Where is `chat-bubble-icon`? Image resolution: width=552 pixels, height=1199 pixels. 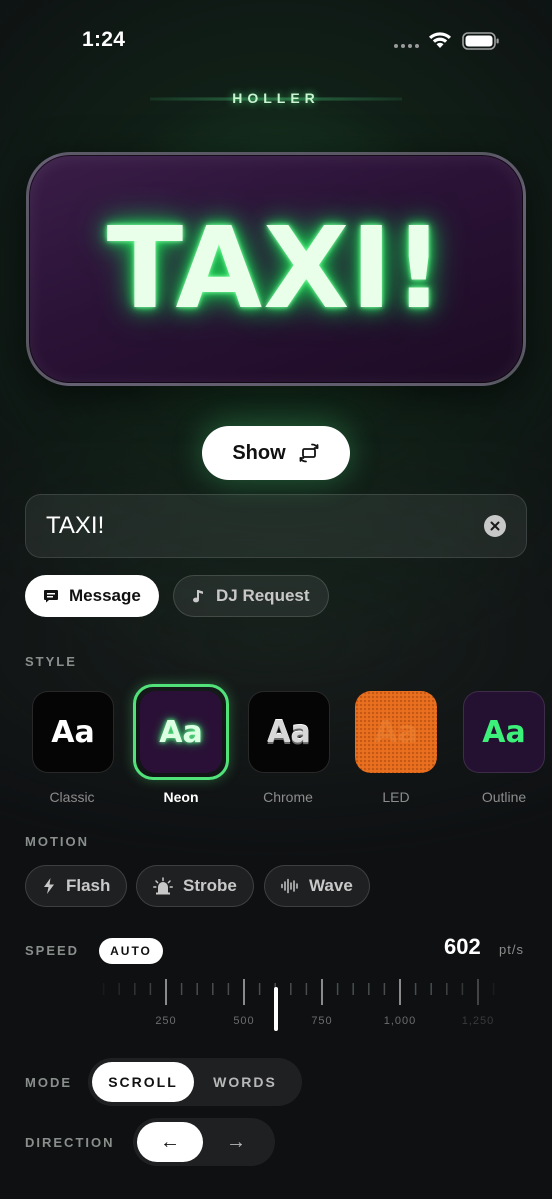
chat-bubble-icon is located at coordinates (51, 596).